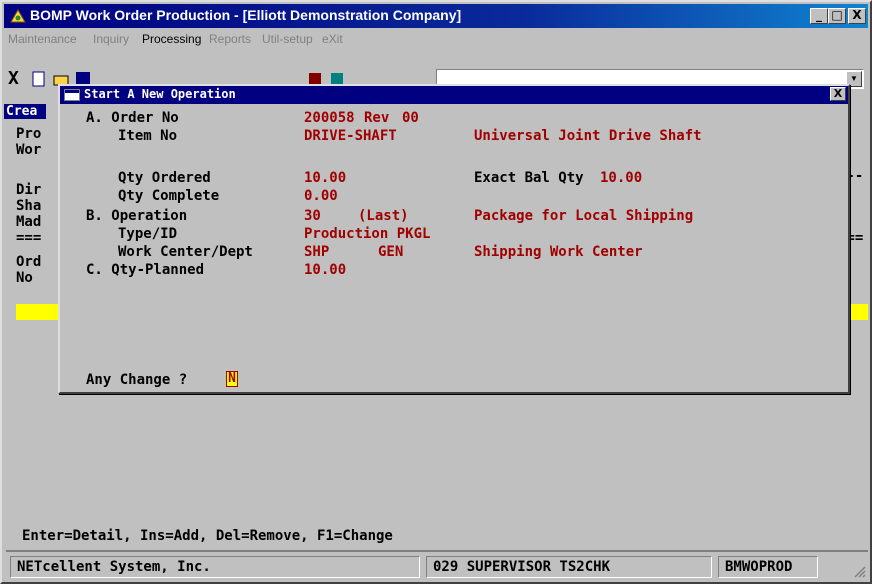 The height and width of the screenshot is (584, 872). Describe the element at coordinates (768, 567) in the screenshot. I see `status-program: BMWOPROD` at that location.